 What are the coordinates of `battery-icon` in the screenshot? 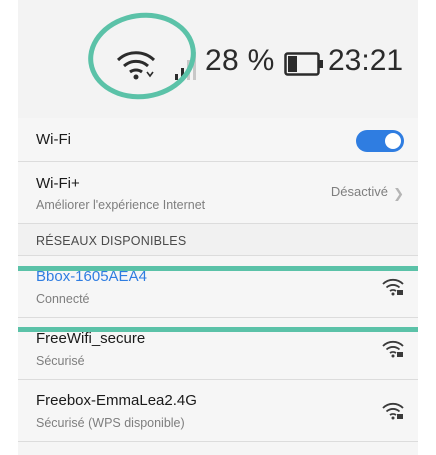 It's located at (303, 64).